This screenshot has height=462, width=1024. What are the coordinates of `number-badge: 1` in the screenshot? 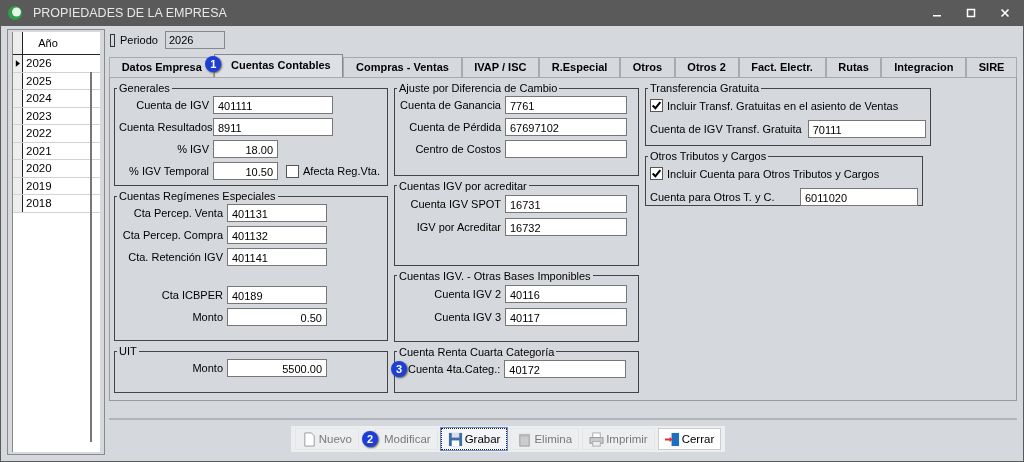 It's located at (213, 64).